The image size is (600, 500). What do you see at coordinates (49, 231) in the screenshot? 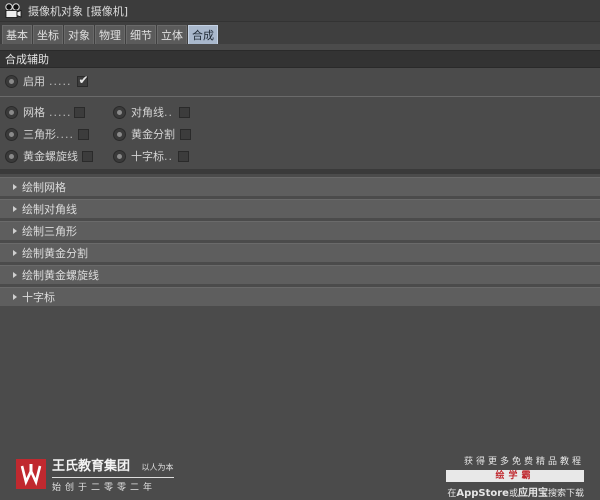
I see `group-label: 绘制三角形` at bounding box center [49, 231].